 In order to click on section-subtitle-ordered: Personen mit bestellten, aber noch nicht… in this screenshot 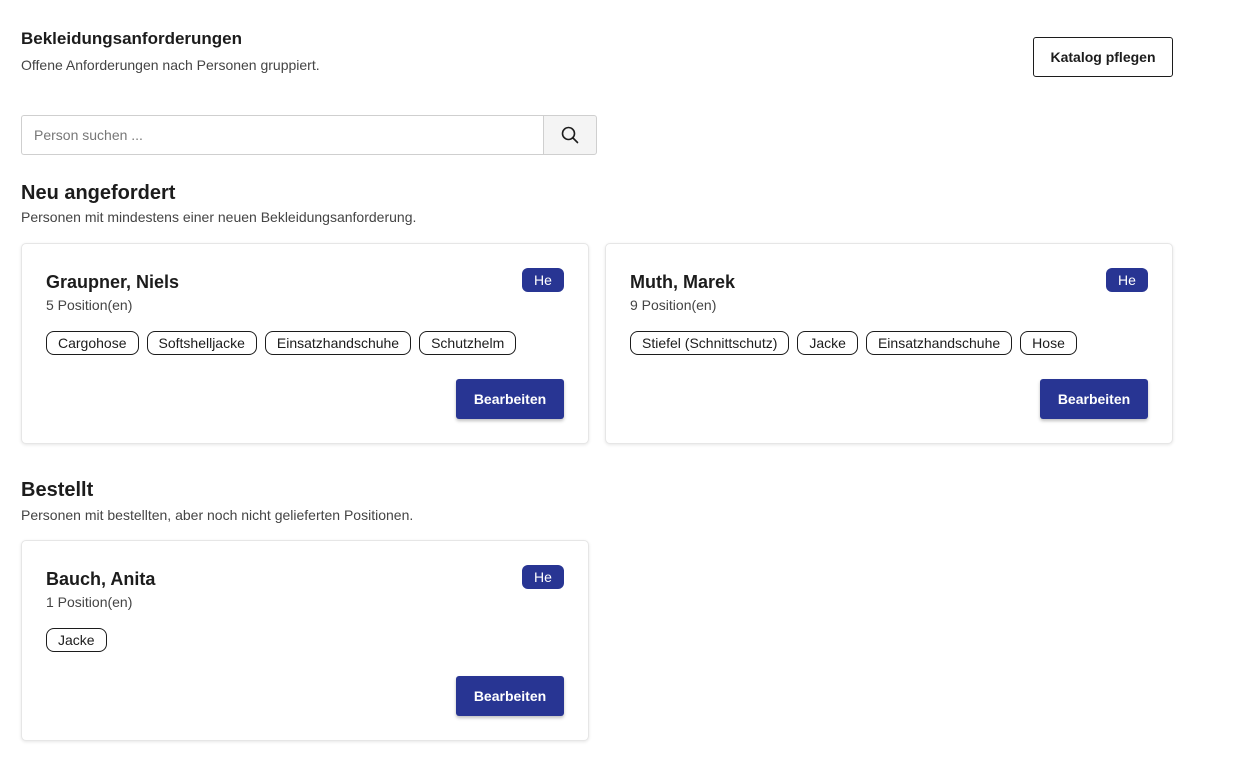, I will do `click(217, 515)`.